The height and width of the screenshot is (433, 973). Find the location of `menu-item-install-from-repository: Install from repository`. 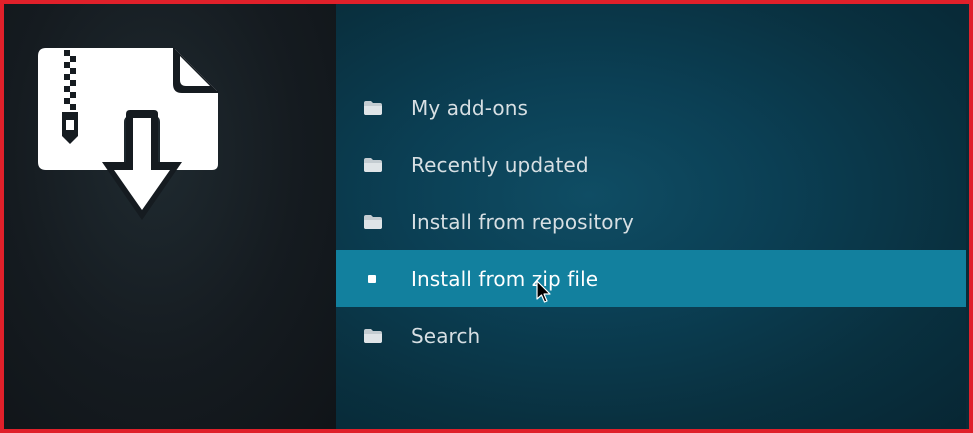

menu-item-install-from-repository: Install from repository is located at coordinates (652, 221).